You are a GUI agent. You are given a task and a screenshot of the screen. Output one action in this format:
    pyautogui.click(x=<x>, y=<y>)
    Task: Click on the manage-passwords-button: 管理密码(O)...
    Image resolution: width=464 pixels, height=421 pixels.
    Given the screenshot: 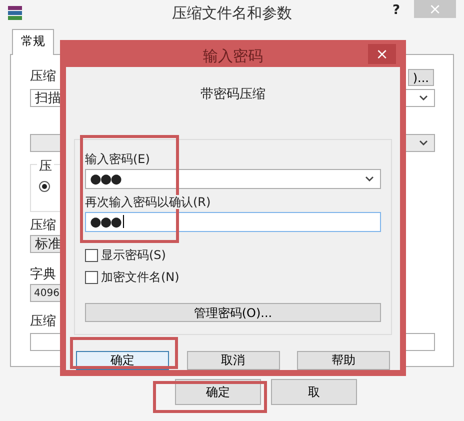 What is the action you would take?
    pyautogui.click(x=233, y=312)
    